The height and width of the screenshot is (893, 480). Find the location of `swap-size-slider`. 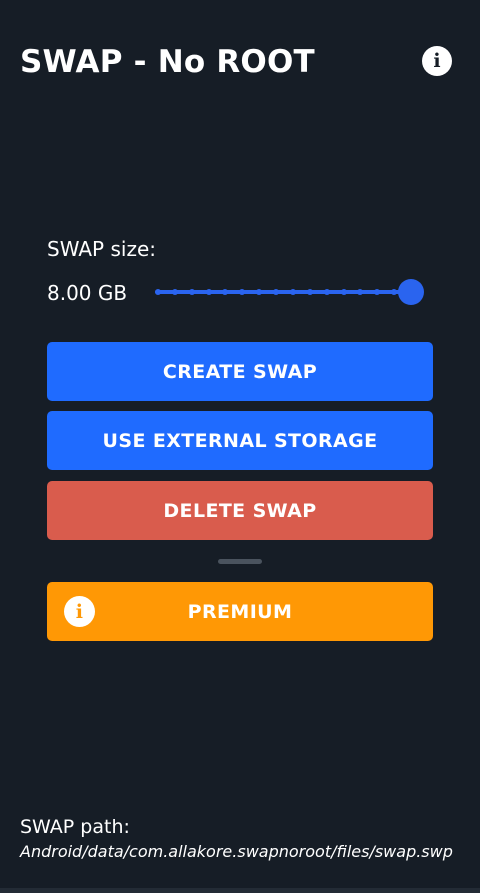

swap-size-slider is located at coordinates (290, 292).